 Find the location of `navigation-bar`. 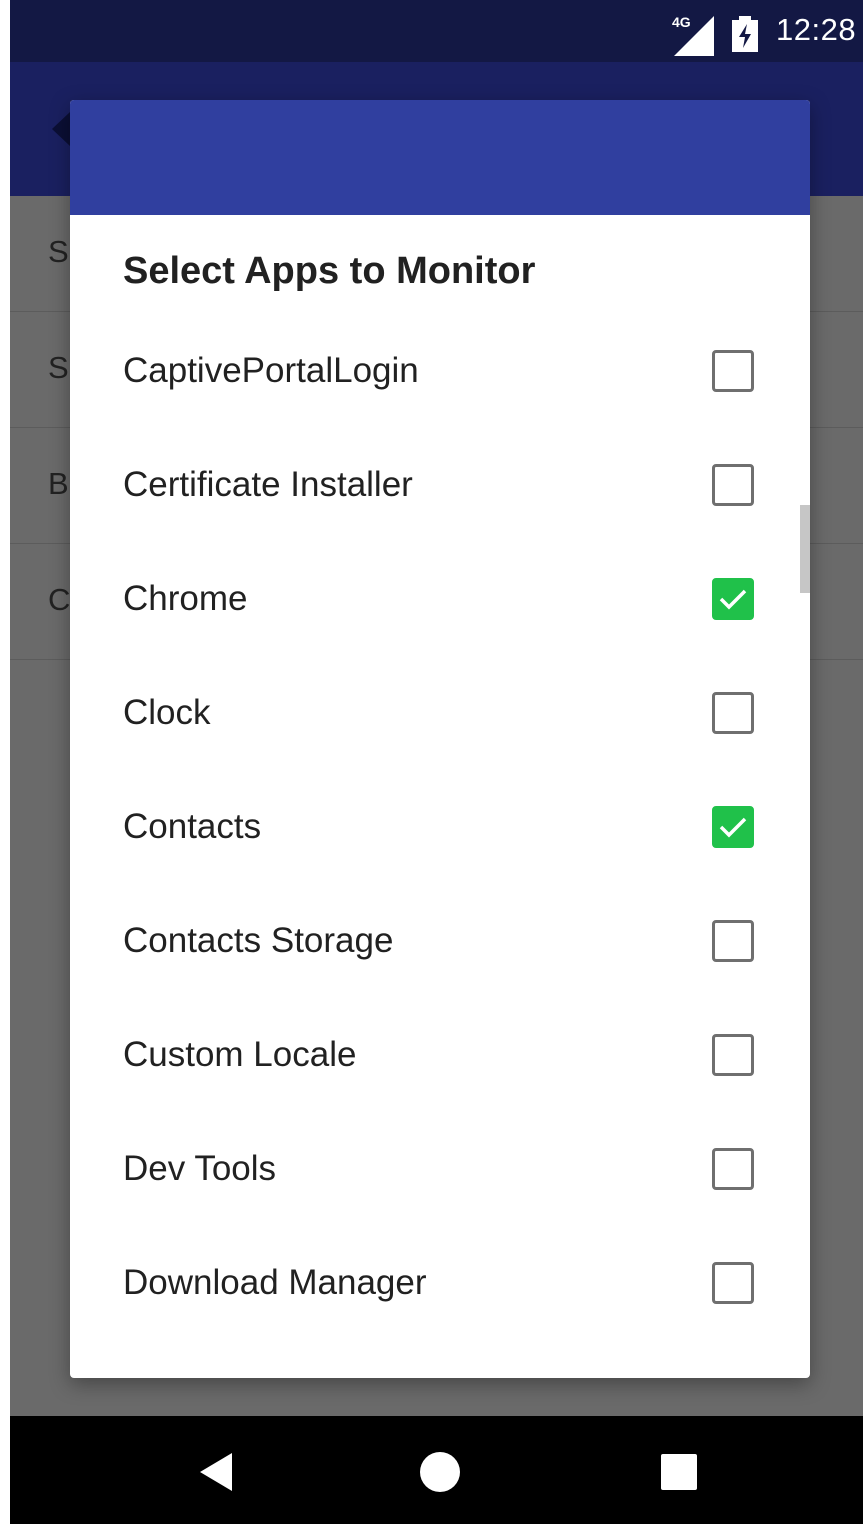

navigation-bar is located at coordinates (436, 1470).